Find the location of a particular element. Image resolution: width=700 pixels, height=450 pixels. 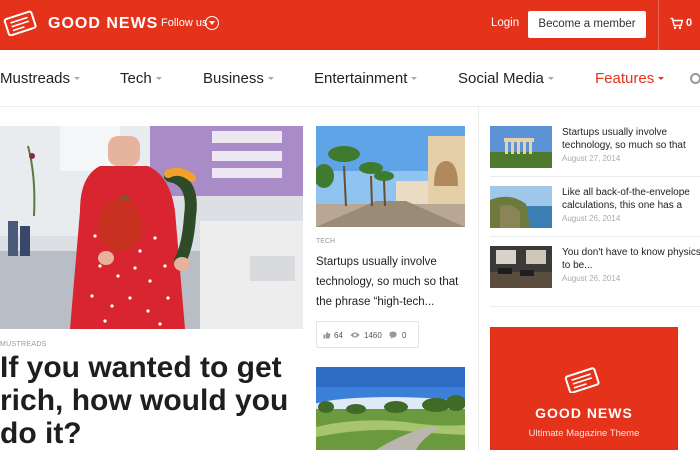

become-member-button: Become a member is located at coordinates (587, 24).